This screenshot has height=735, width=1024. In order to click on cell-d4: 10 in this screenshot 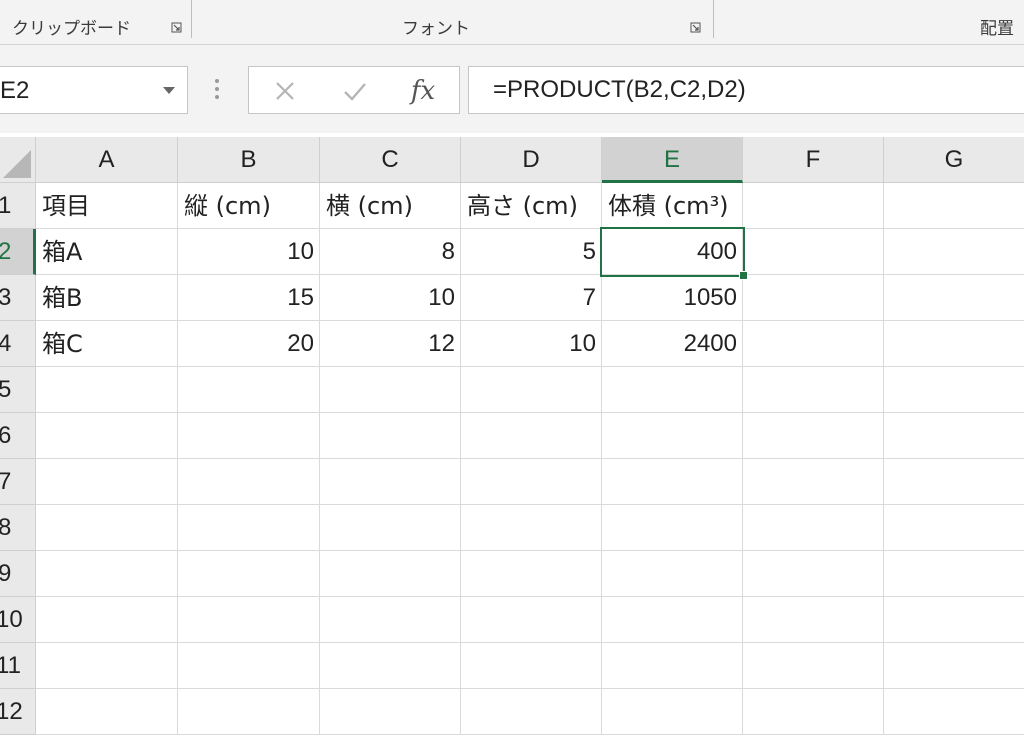, I will do `click(531, 344)`.